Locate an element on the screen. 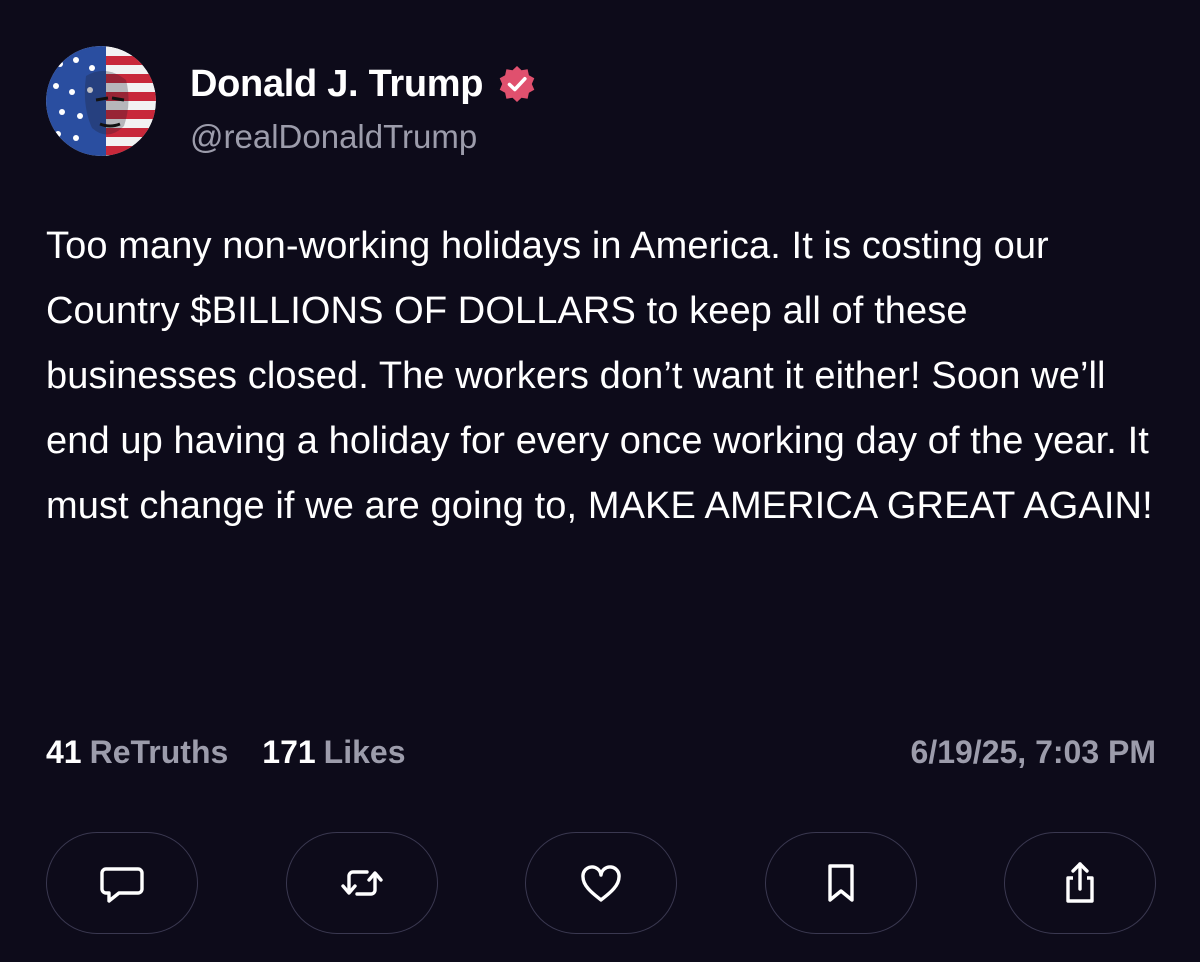 Image resolution: width=1200 pixels, height=962 pixels. retruths-count: 41 is located at coordinates (64, 751).